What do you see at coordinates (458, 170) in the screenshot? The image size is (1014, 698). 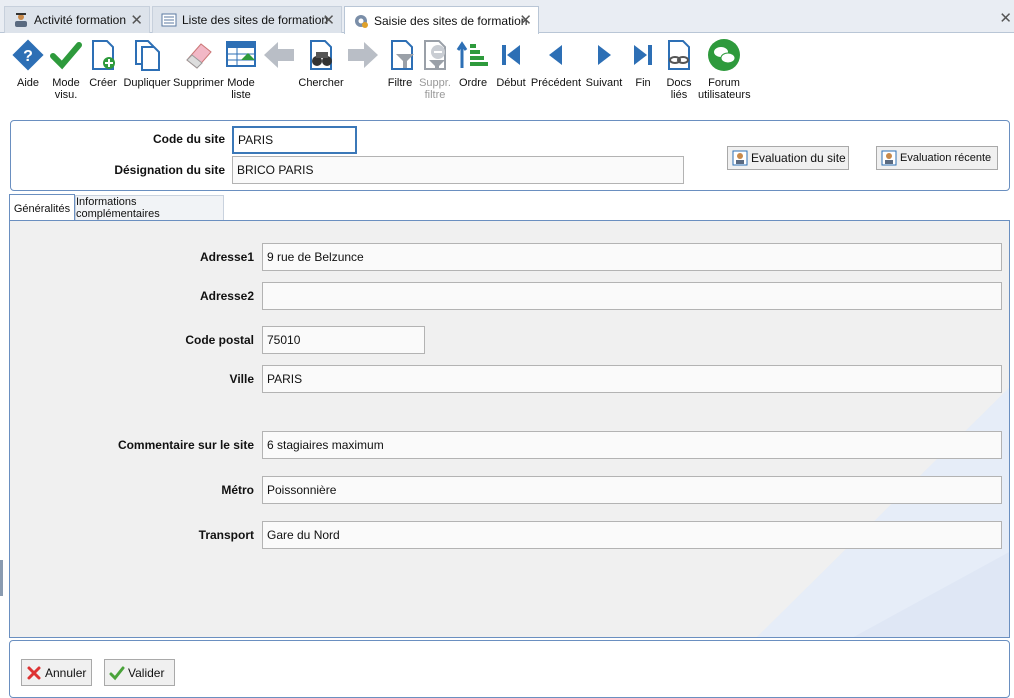 I see `designation-site-input: BRICO PARIS` at bounding box center [458, 170].